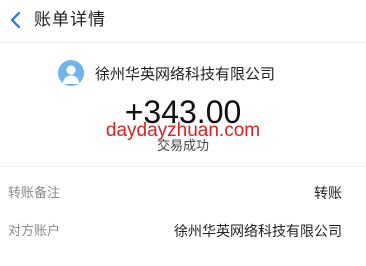  I want to click on back-button, so click(17, 20).